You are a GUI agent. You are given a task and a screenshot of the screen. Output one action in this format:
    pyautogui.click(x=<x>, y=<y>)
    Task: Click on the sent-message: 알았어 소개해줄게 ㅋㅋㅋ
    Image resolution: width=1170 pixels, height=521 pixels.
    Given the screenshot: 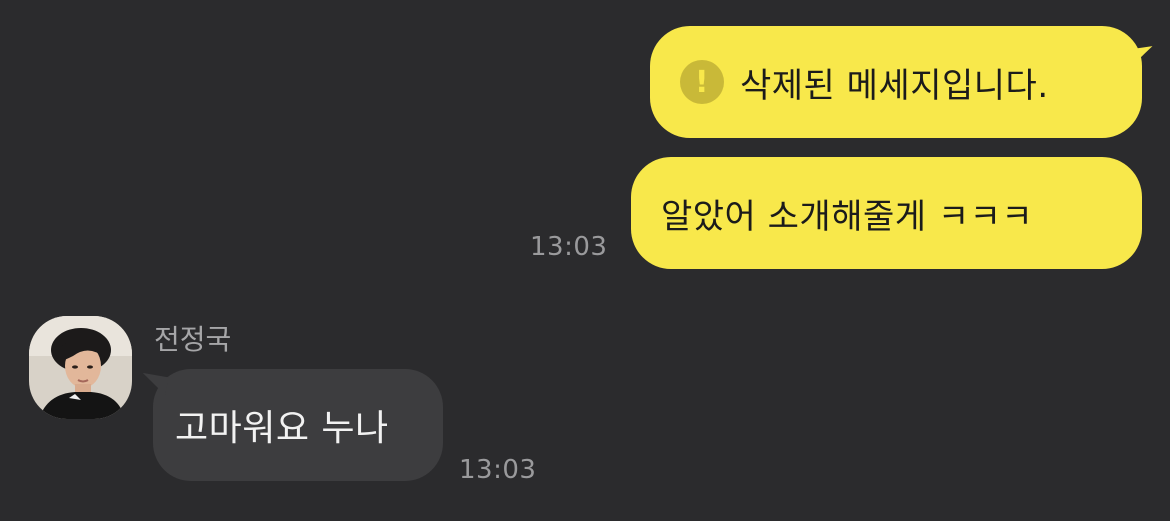 What is the action you would take?
    pyautogui.click(x=886, y=213)
    